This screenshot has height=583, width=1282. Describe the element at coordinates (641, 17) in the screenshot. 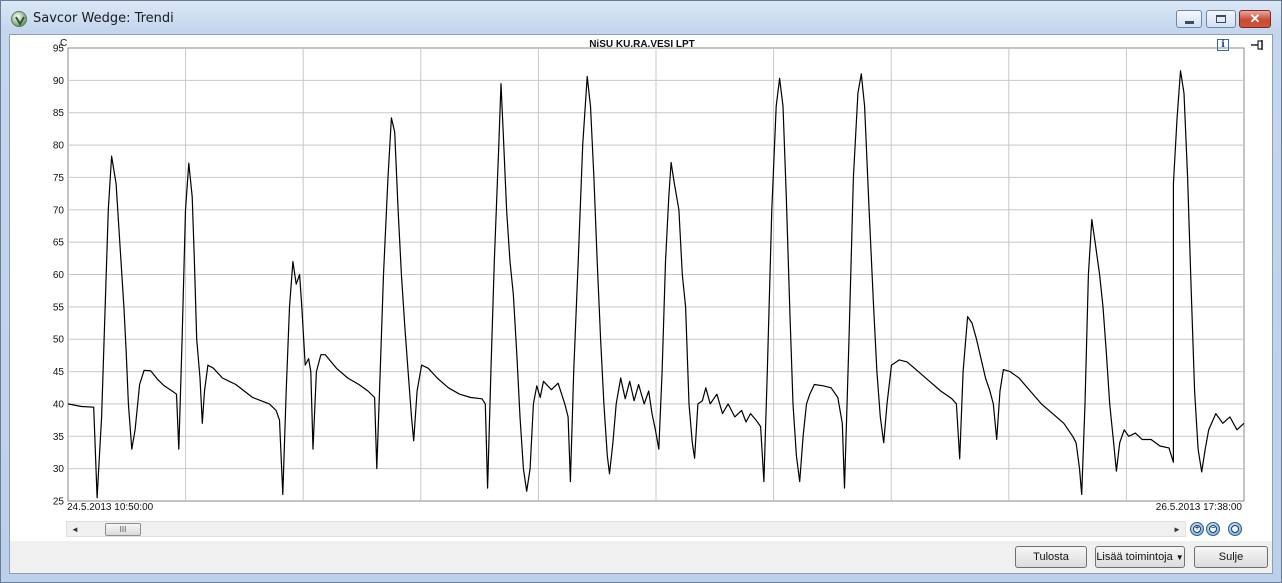

I see `title-bar: Savcor Wedge: Trendi ✕` at that location.